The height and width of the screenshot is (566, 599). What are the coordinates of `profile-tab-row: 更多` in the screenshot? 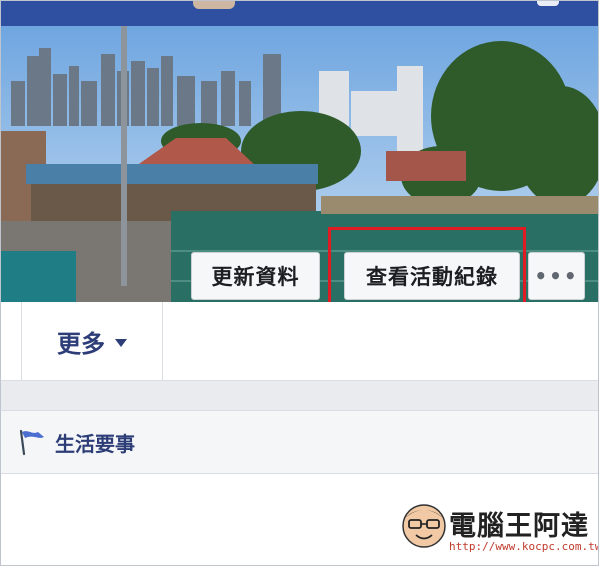 It's located at (299, 341).